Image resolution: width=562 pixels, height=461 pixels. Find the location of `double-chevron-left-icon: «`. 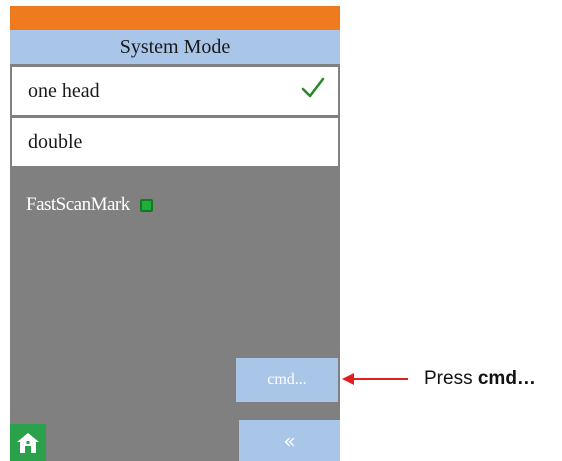

double-chevron-left-icon: « is located at coordinates (289, 440).